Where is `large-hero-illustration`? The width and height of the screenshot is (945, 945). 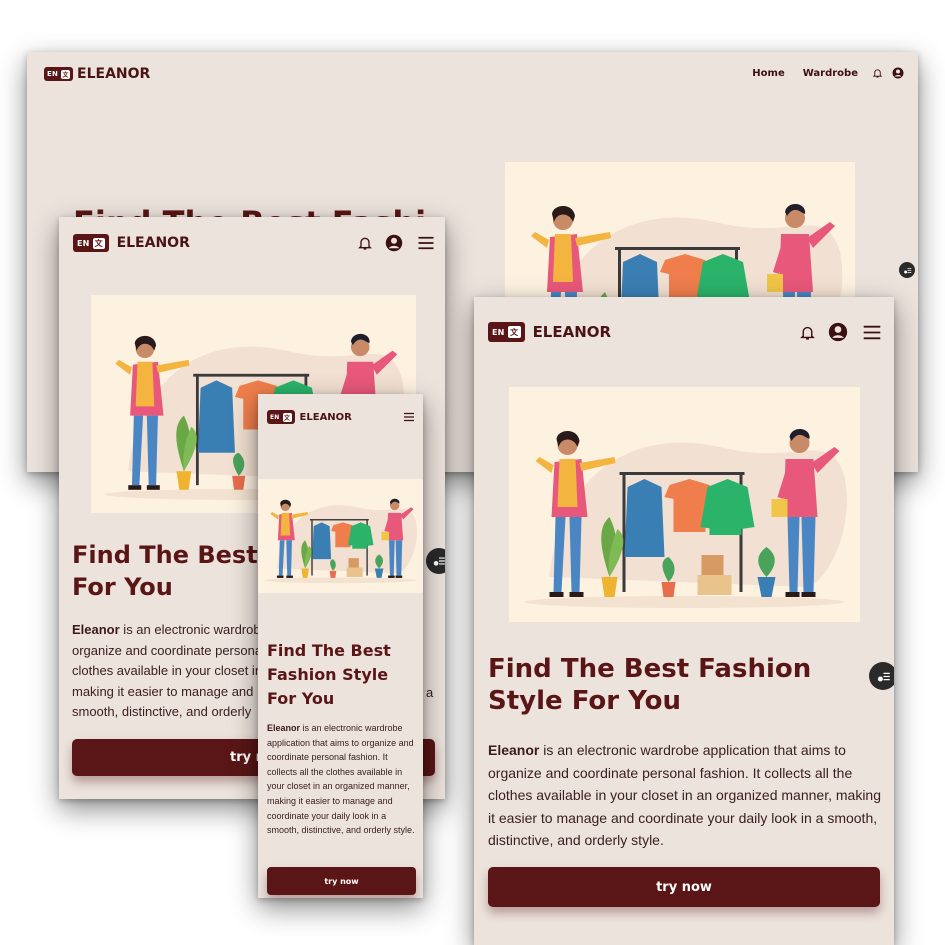
large-hero-illustration is located at coordinates (684, 504).